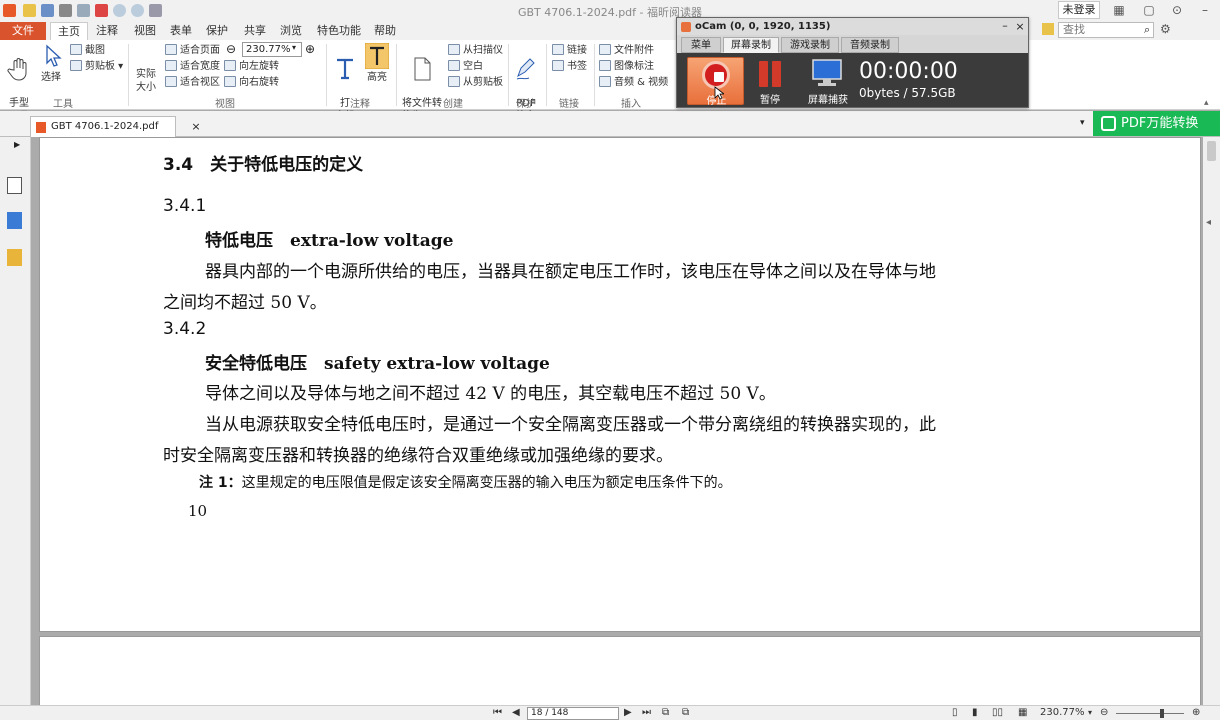  What do you see at coordinates (181, 31) in the screenshot?
I see `tab-form: 表单` at bounding box center [181, 31].